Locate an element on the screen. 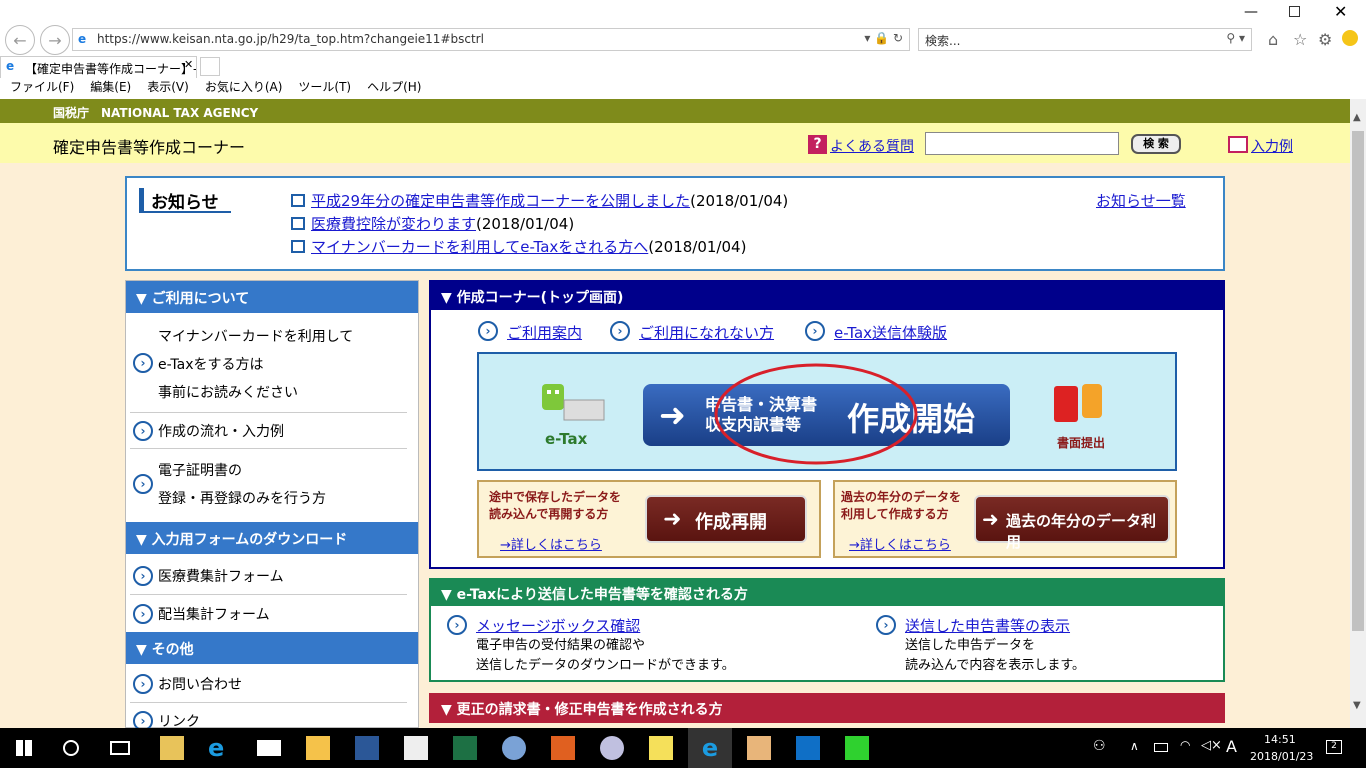  resume-button: ➜ 作成再開 is located at coordinates (726, 519).